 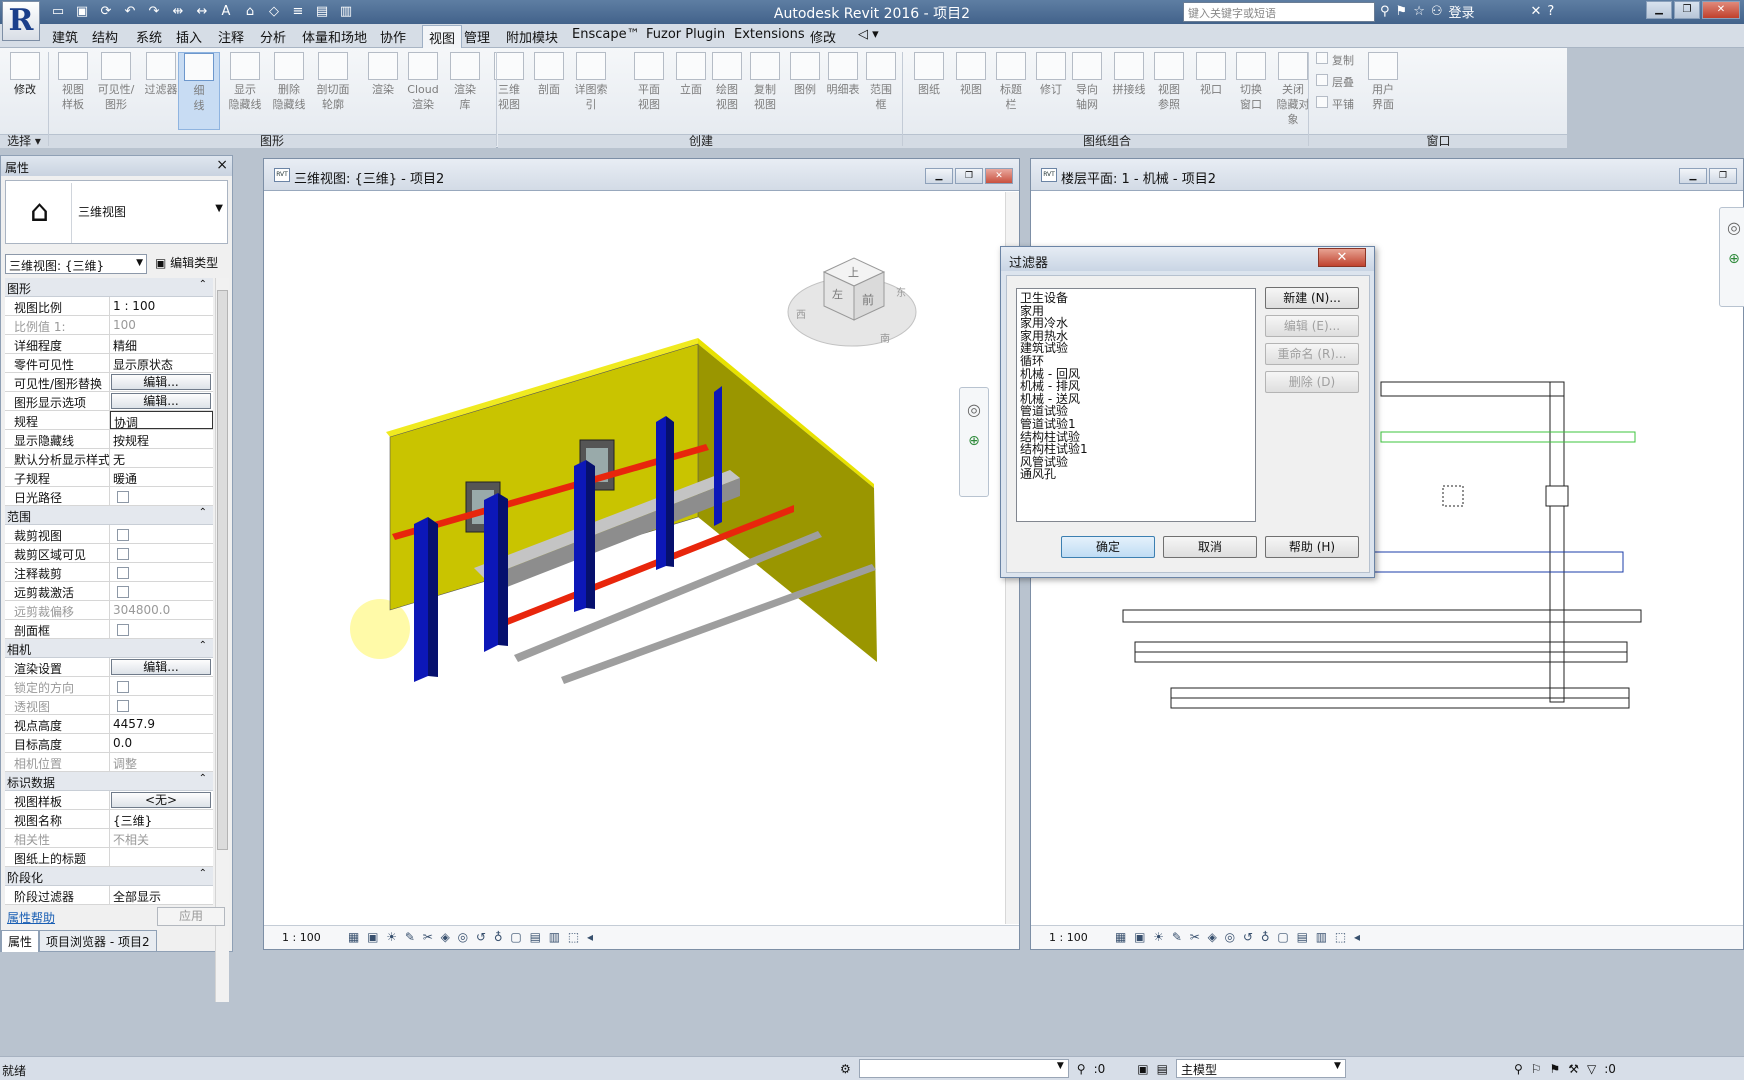 What do you see at coordinates (649, 82) in the screenshot?
I see `ribbon-tool-14: 平面 视图` at bounding box center [649, 82].